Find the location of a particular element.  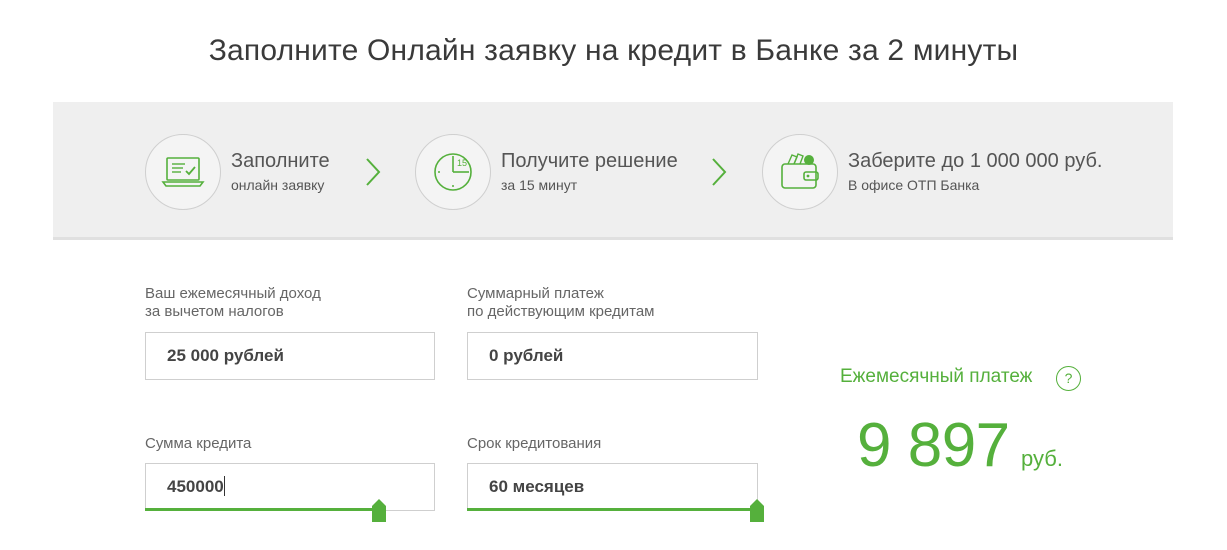

amount-slider-handle is located at coordinates (379, 510).